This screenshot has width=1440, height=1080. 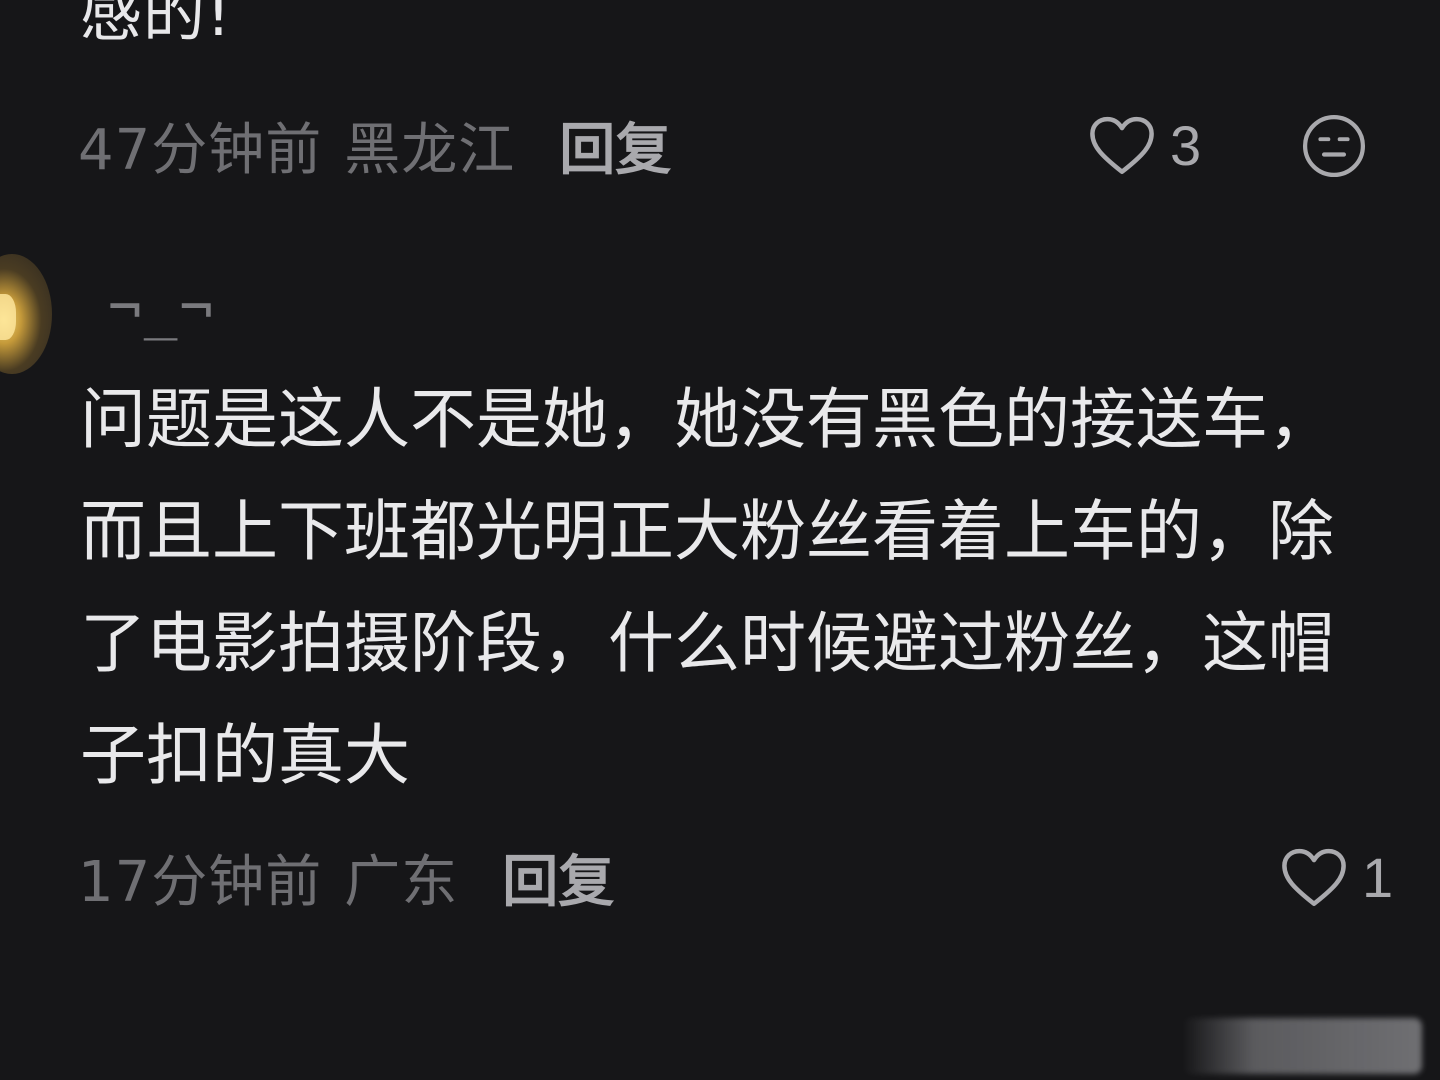 What do you see at coordinates (1302, 1046) in the screenshot?
I see `watermark` at bounding box center [1302, 1046].